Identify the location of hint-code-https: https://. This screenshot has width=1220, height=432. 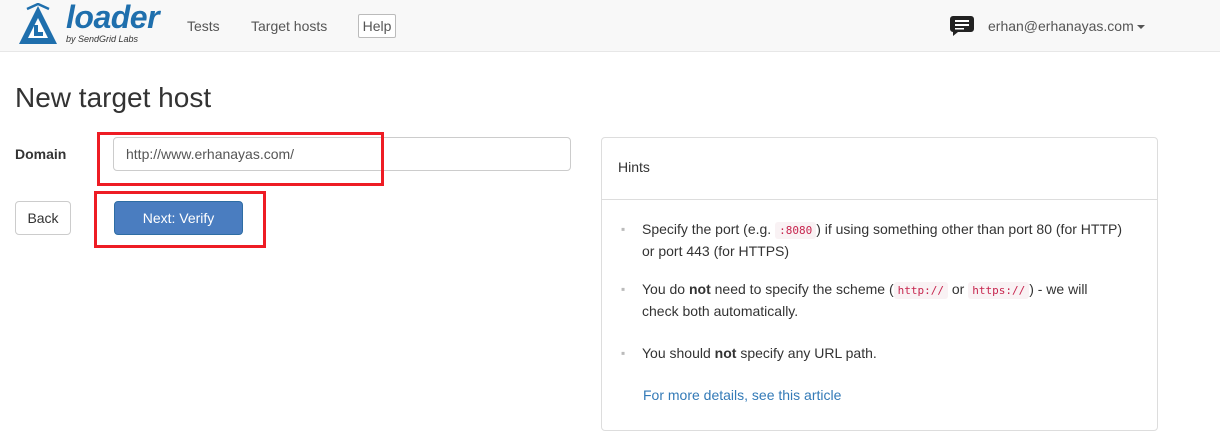
(999, 290).